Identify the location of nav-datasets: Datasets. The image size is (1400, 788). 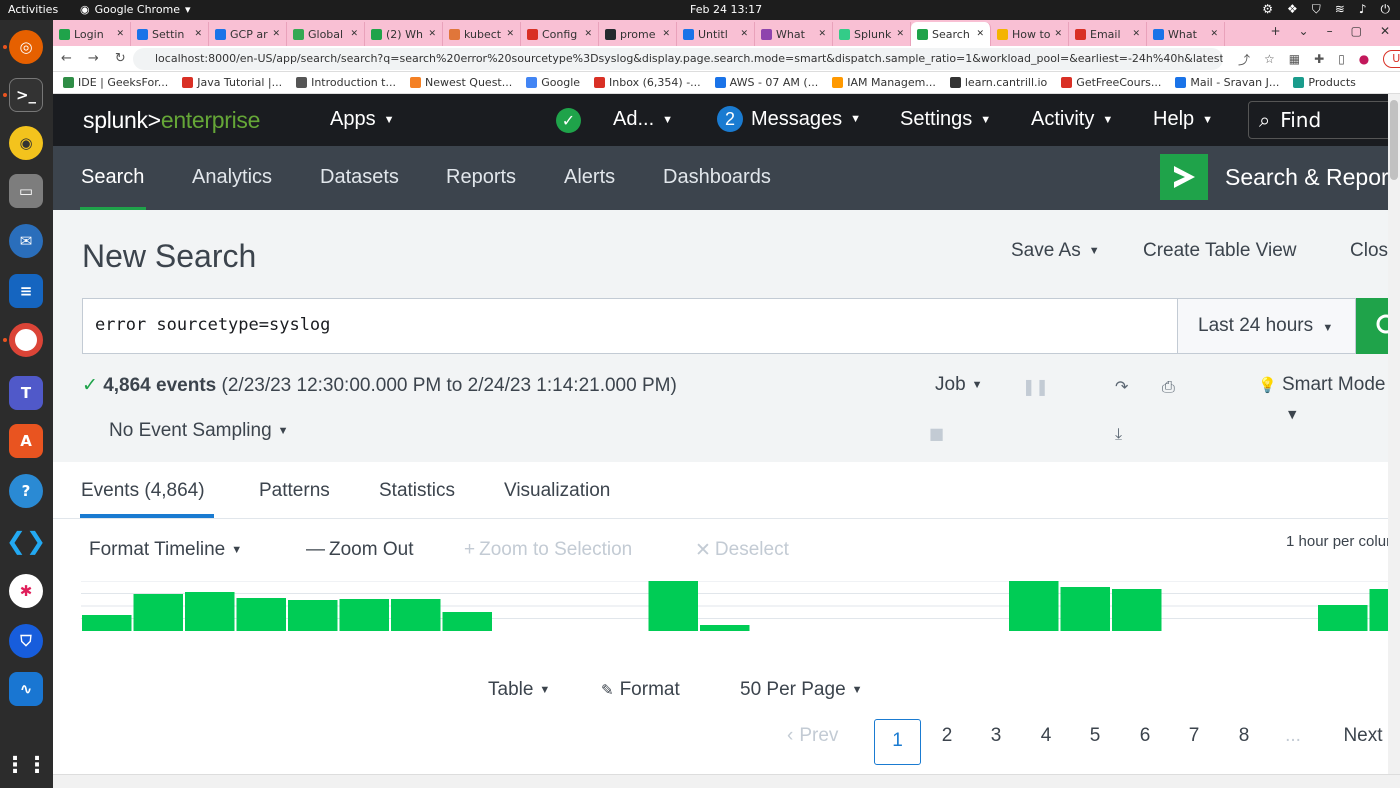
(359, 177).